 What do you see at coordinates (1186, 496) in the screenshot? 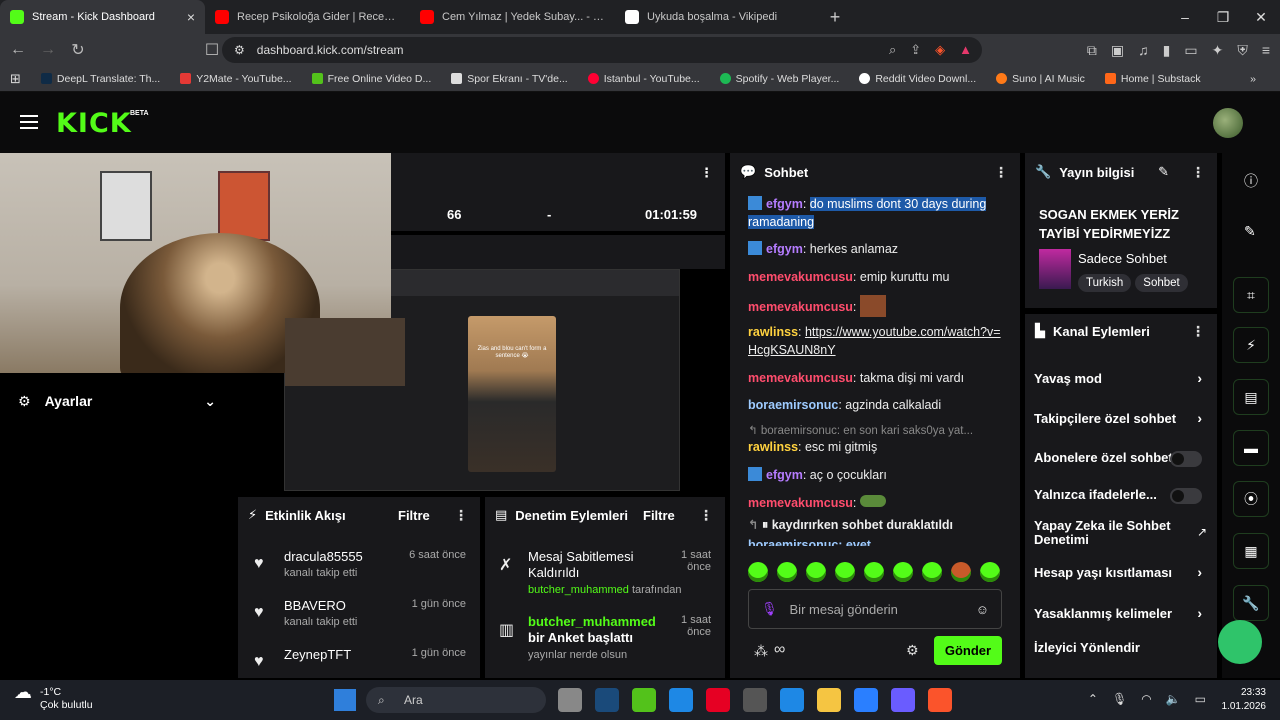
I see `emotes-only-toggle` at bounding box center [1186, 496].